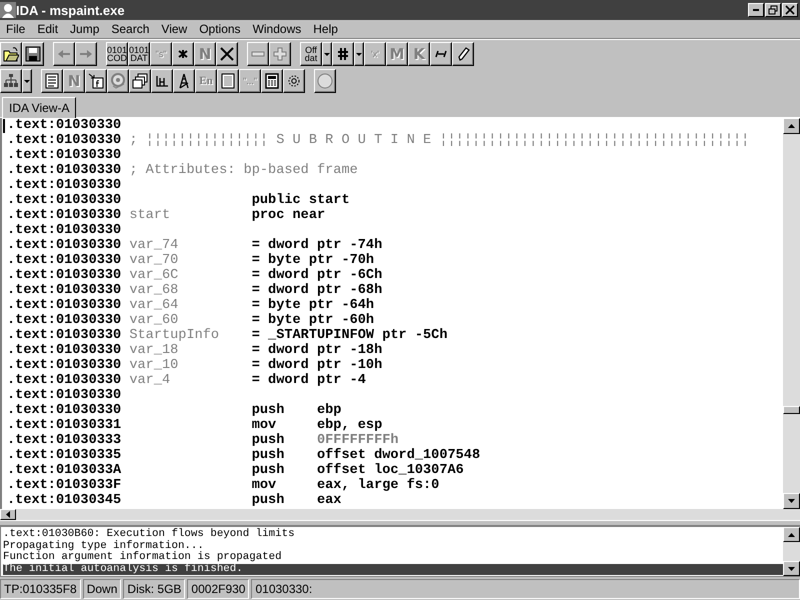  What do you see at coordinates (64, 500) in the screenshot?
I see `address-text: .text:01030345` at bounding box center [64, 500].